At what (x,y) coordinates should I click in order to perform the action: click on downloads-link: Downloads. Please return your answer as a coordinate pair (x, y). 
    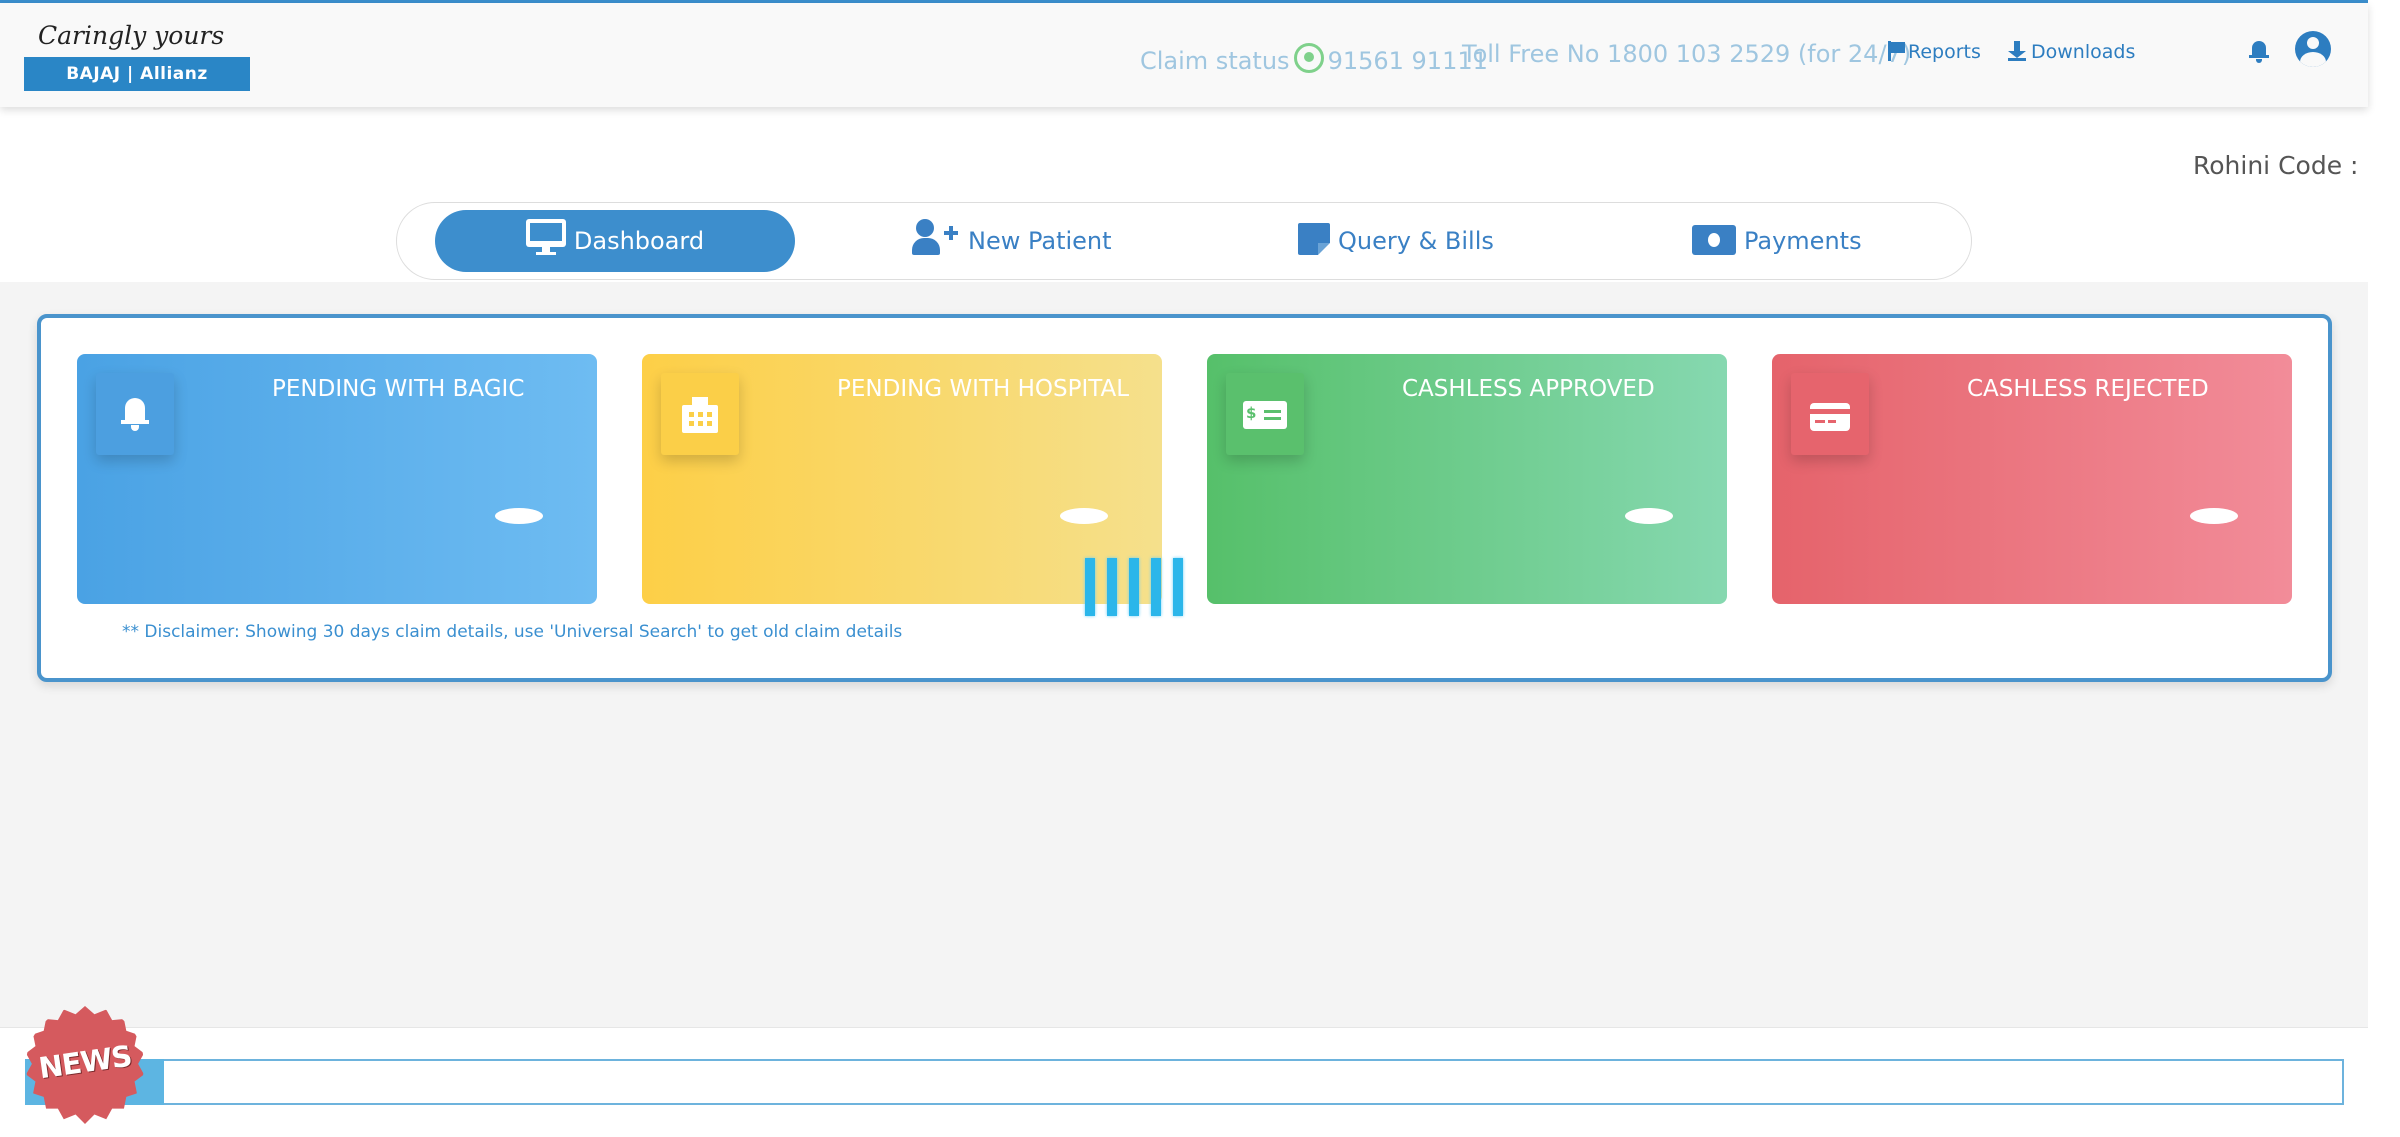
    Looking at the image, I should click on (2071, 52).